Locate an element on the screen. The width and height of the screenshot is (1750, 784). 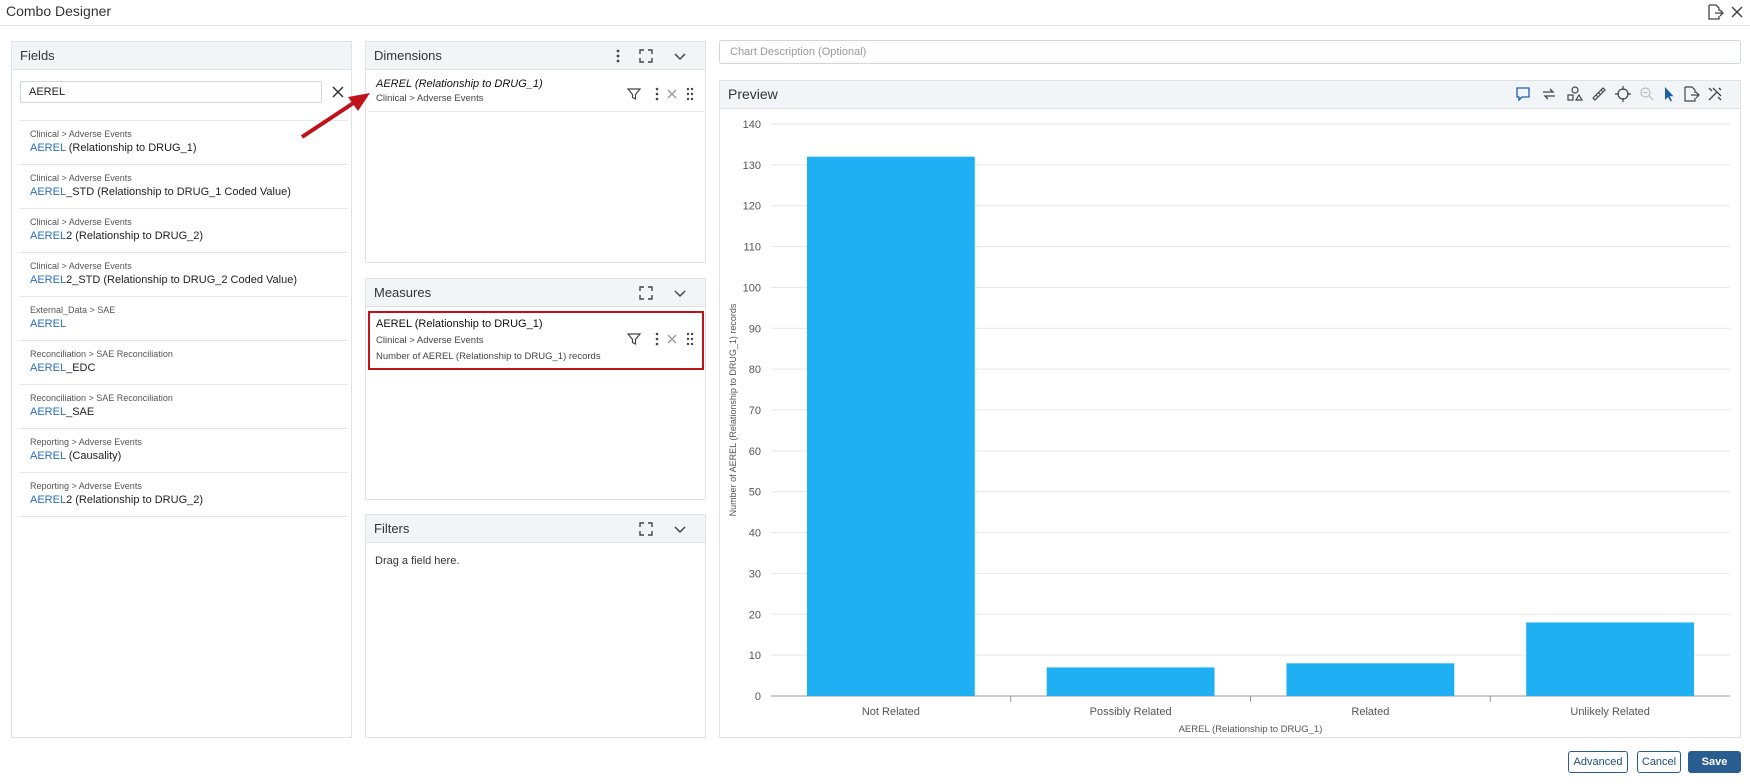
y-tick-label: 20 is located at coordinates (755, 615).